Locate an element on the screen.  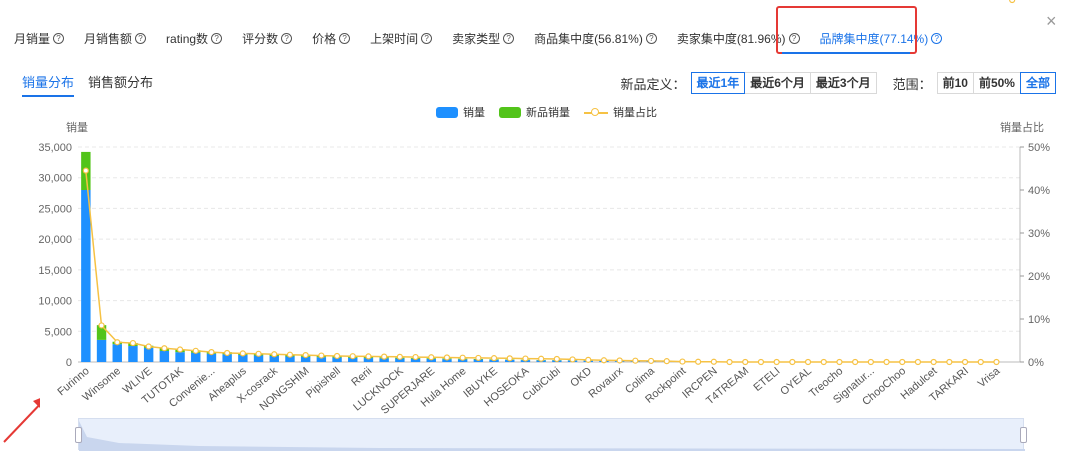
new-product-option-0: 最近1年 is located at coordinates (718, 83).